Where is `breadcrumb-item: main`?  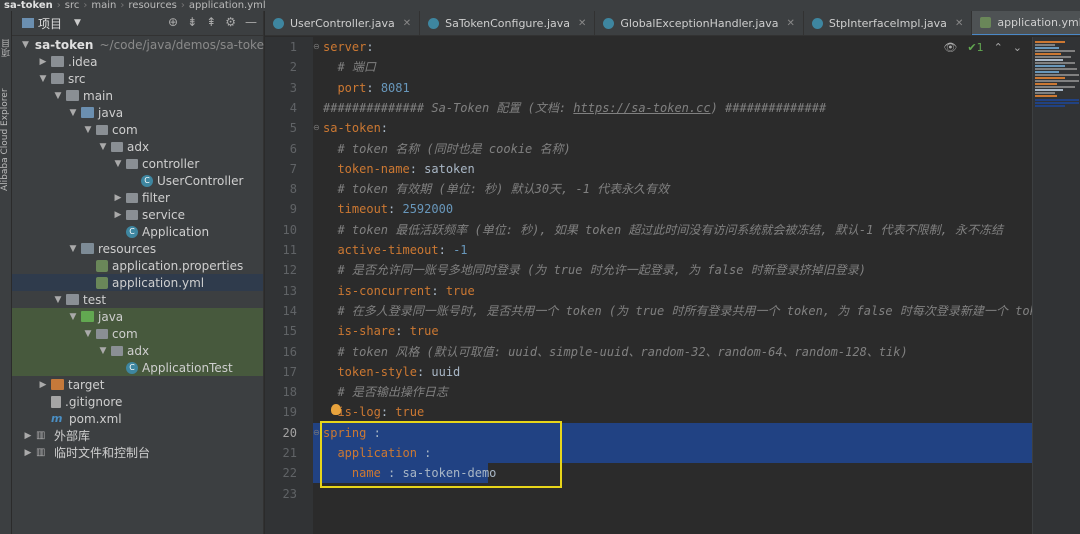
breadcrumb-item: main is located at coordinates (103, 5).